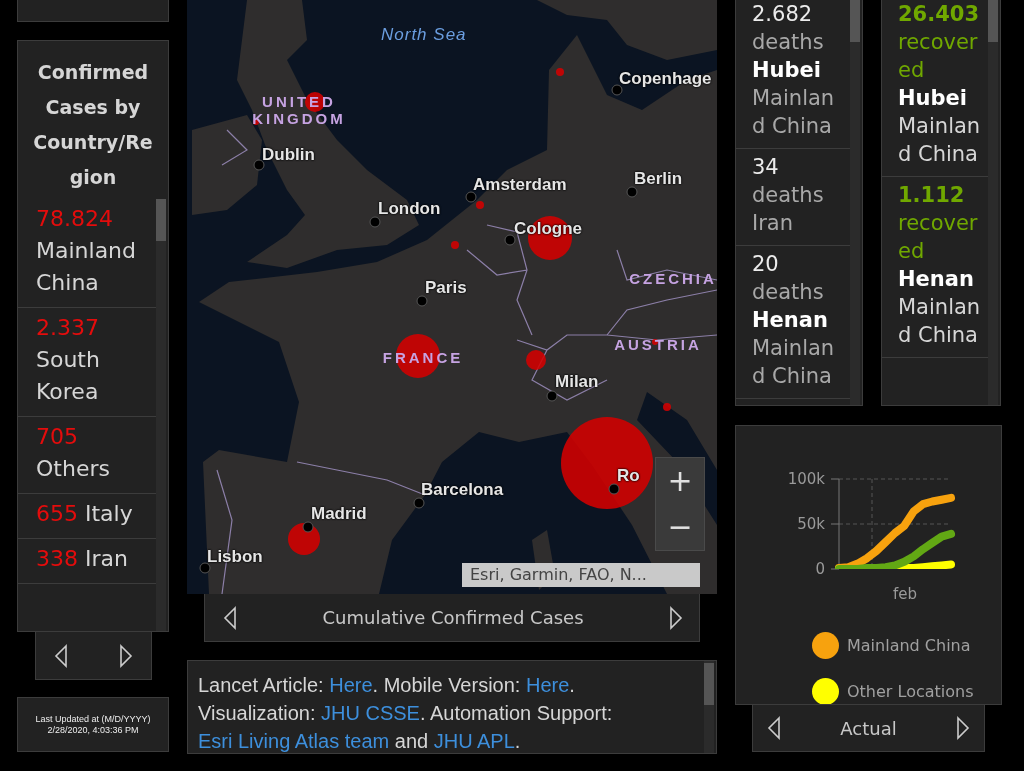  Describe the element at coordinates (68, 375) in the screenshot. I see `country-name: South Korea` at that location.